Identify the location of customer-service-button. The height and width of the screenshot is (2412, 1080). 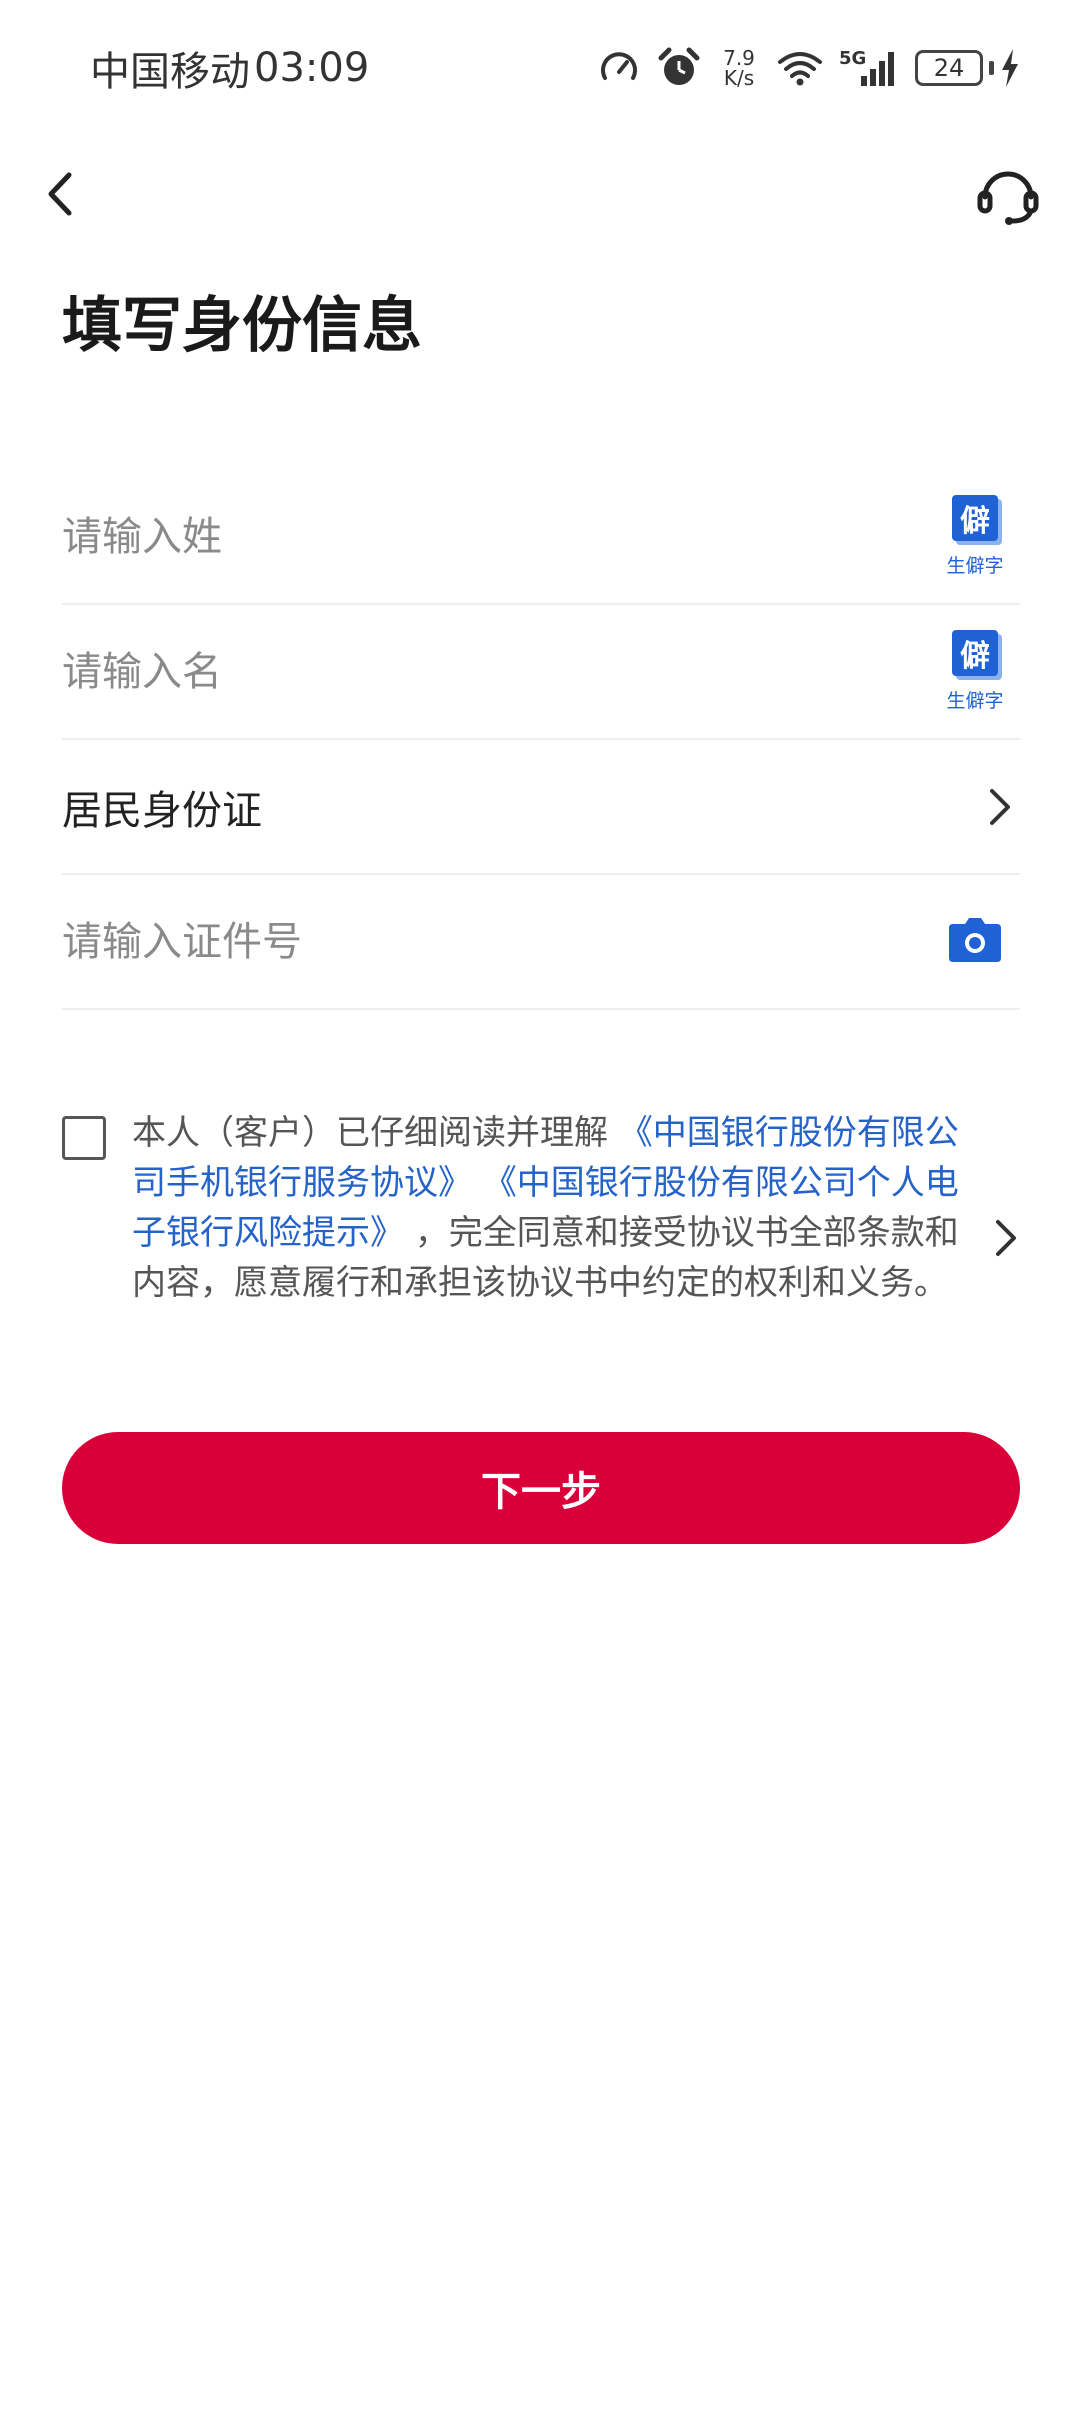
(1008, 196).